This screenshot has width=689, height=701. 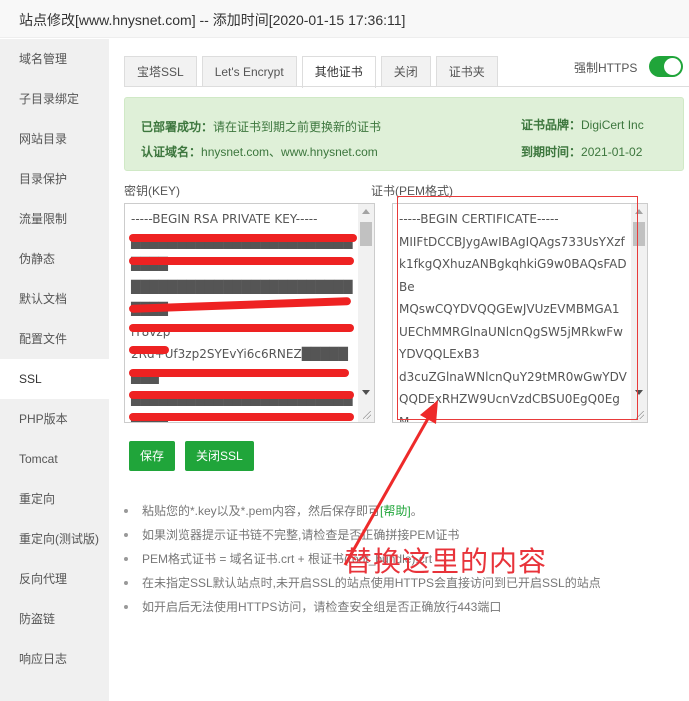 I want to click on deployment-status-text: 请在证书到期之前更换新的证书, so click(x=297, y=127).